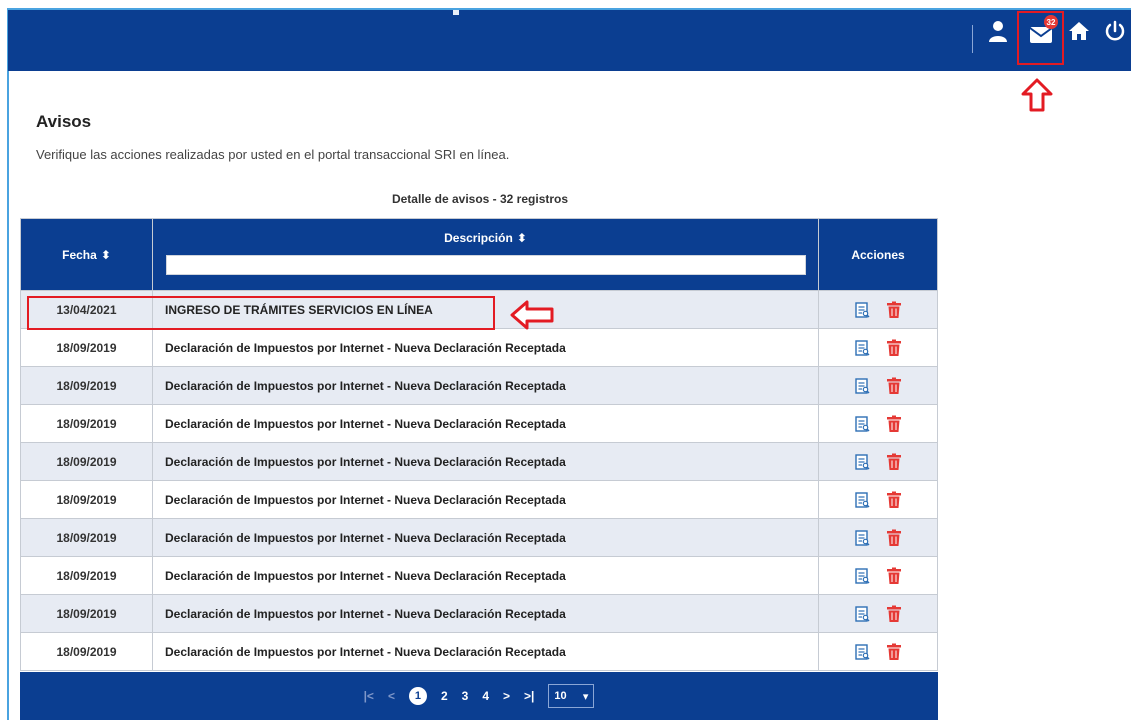 The width and height of the screenshot is (1131, 720). Describe the element at coordinates (480, 199) in the screenshot. I see `table-caption: Detalle de avisos - 32 registros` at that location.